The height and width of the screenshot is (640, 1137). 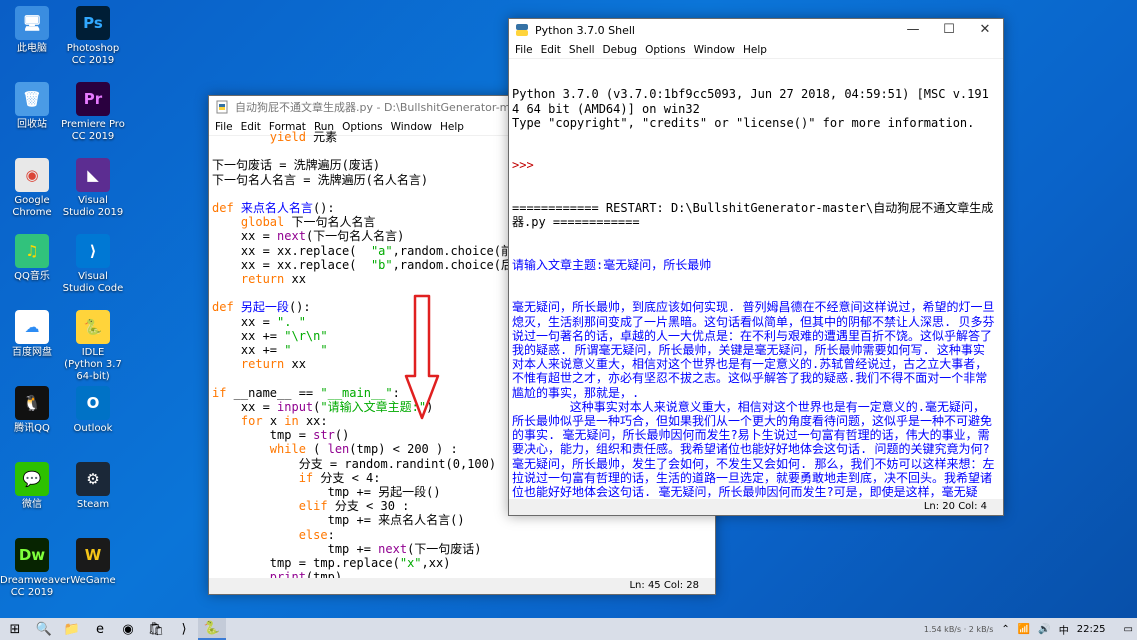 What do you see at coordinates (32, 403) in the screenshot?
I see `app-icon: 🐧` at bounding box center [32, 403].